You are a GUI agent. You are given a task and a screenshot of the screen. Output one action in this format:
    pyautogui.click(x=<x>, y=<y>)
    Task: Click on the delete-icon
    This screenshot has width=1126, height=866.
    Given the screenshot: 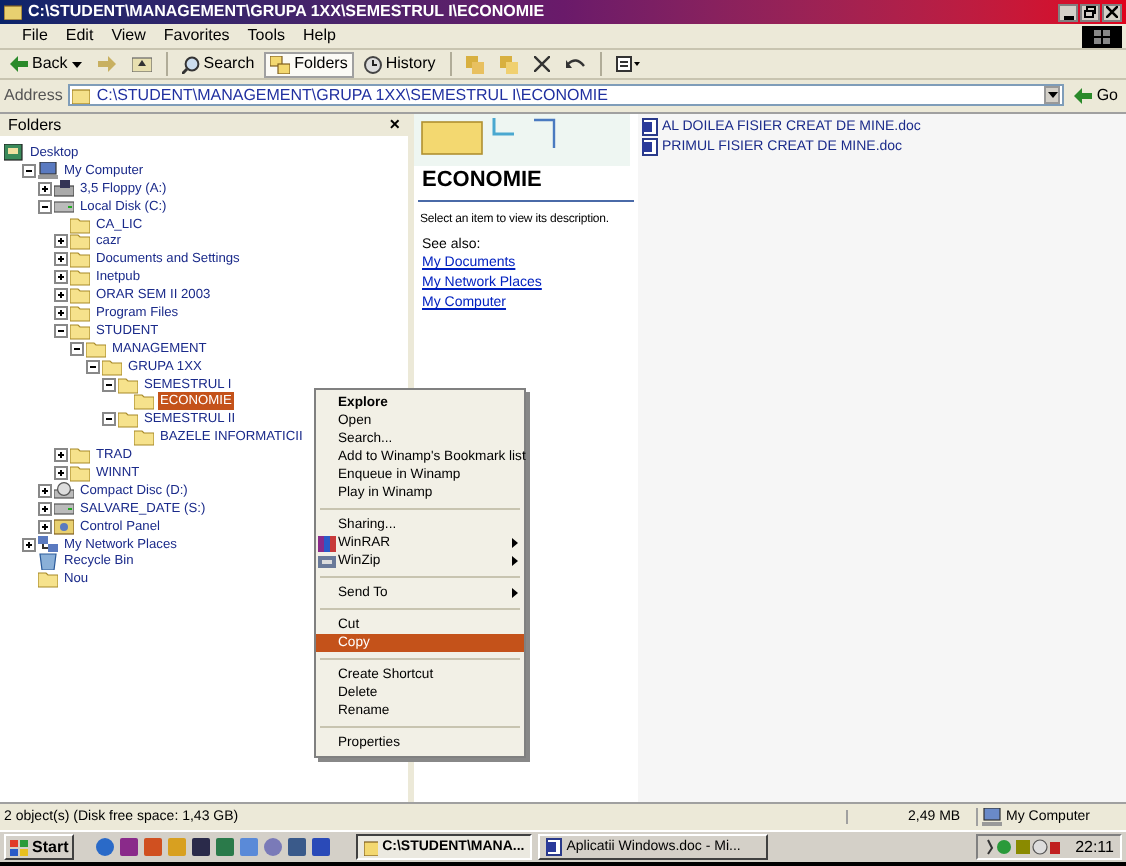 What is the action you would take?
    pyautogui.click(x=541, y=64)
    